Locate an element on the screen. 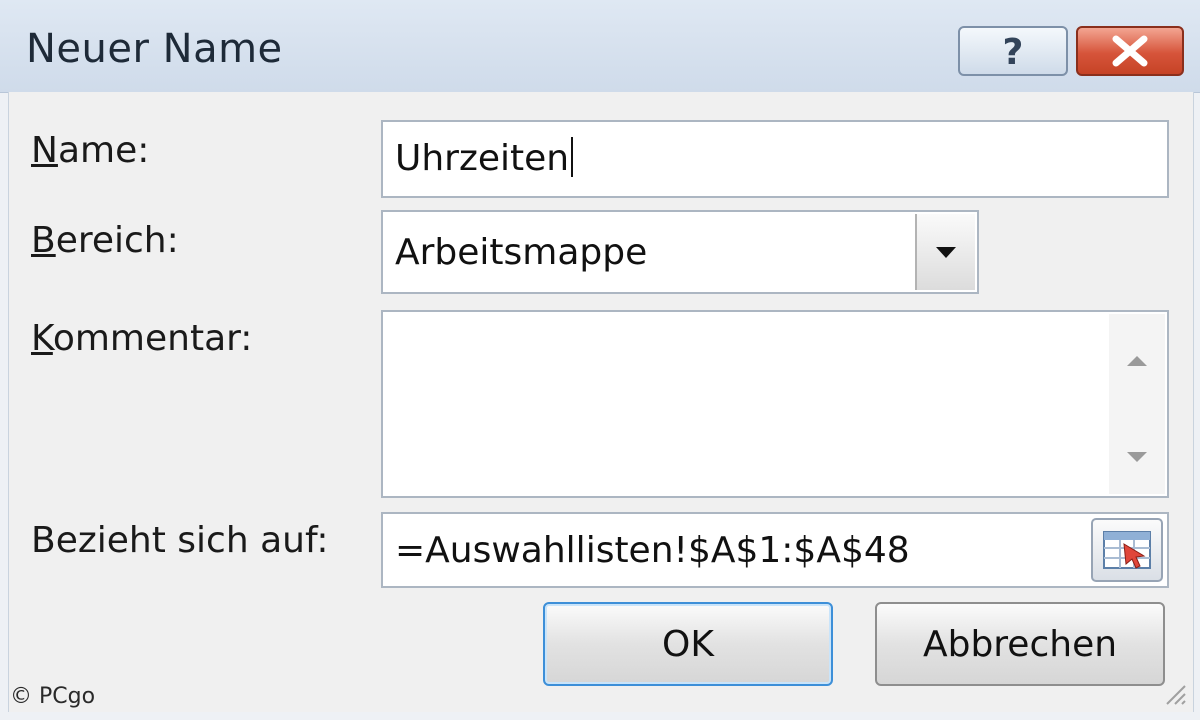  bereich-selected-value: Arbeitsmappe is located at coordinates (521, 252).